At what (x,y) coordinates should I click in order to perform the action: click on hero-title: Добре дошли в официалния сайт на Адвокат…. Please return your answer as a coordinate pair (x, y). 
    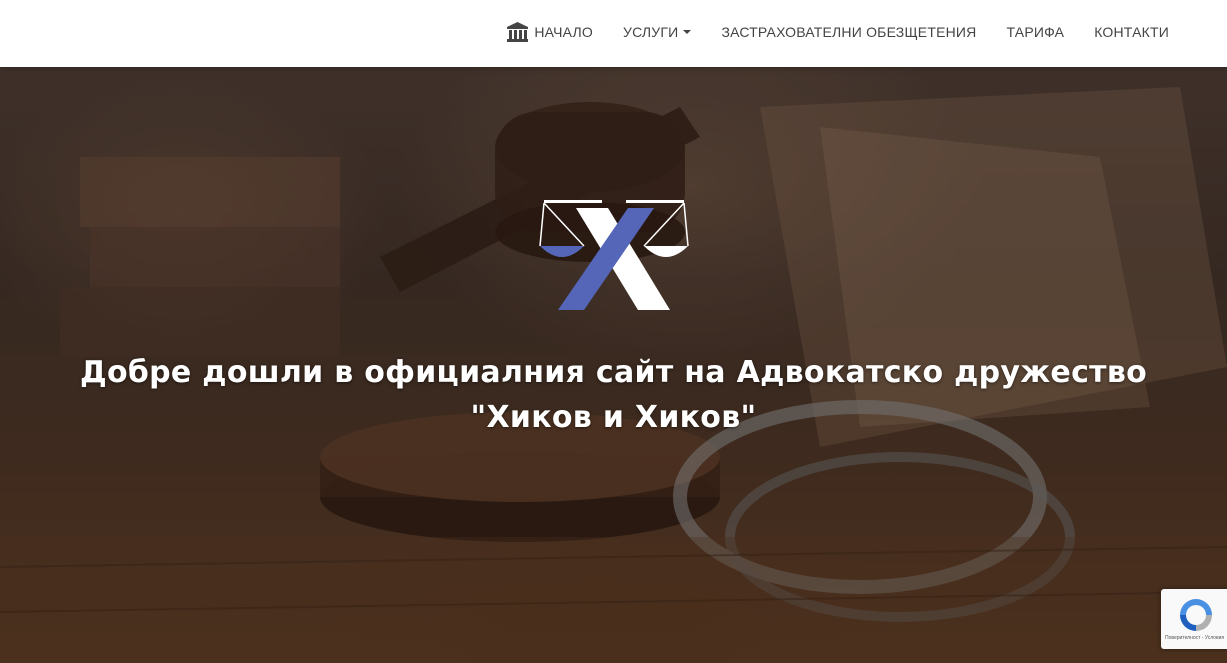
    Looking at the image, I should click on (613, 395).